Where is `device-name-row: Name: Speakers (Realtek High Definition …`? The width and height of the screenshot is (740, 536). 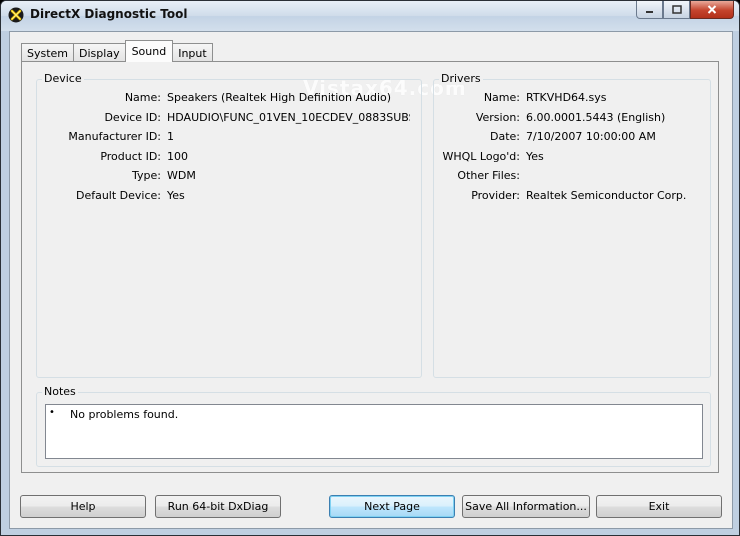 device-name-row: Name: Speakers (Realtek High Definition … is located at coordinates (229, 99).